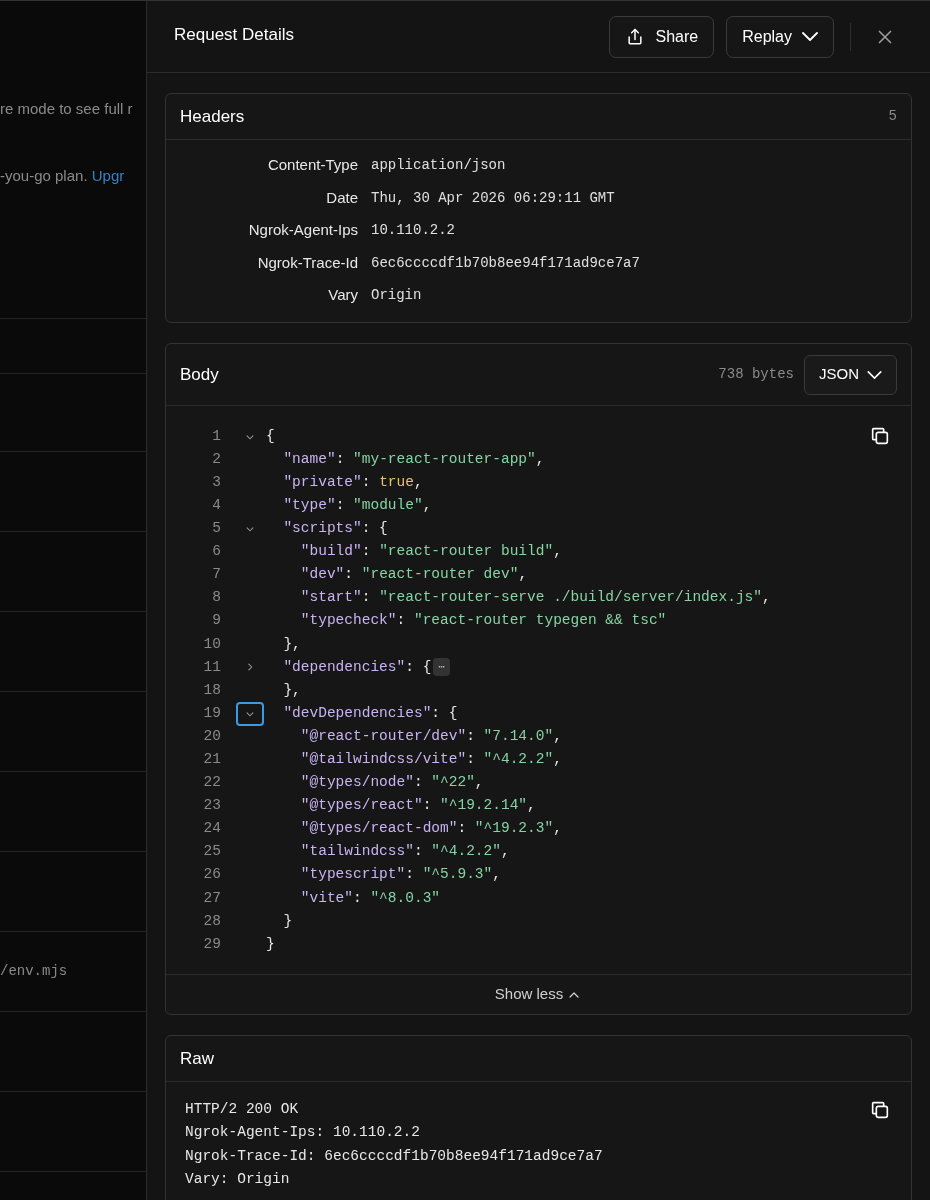 This screenshot has width=930, height=1200. What do you see at coordinates (756, 374) in the screenshot?
I see `body-size: 738 bytes` at bounding box center [756, 374].